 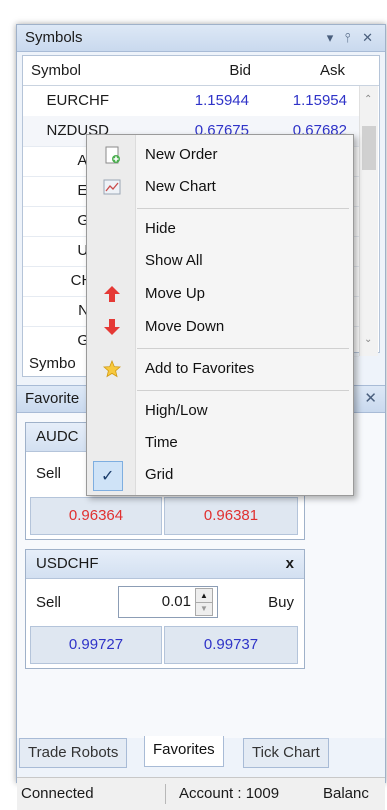 I want to click on star-icon, so click(x=112, y=369).